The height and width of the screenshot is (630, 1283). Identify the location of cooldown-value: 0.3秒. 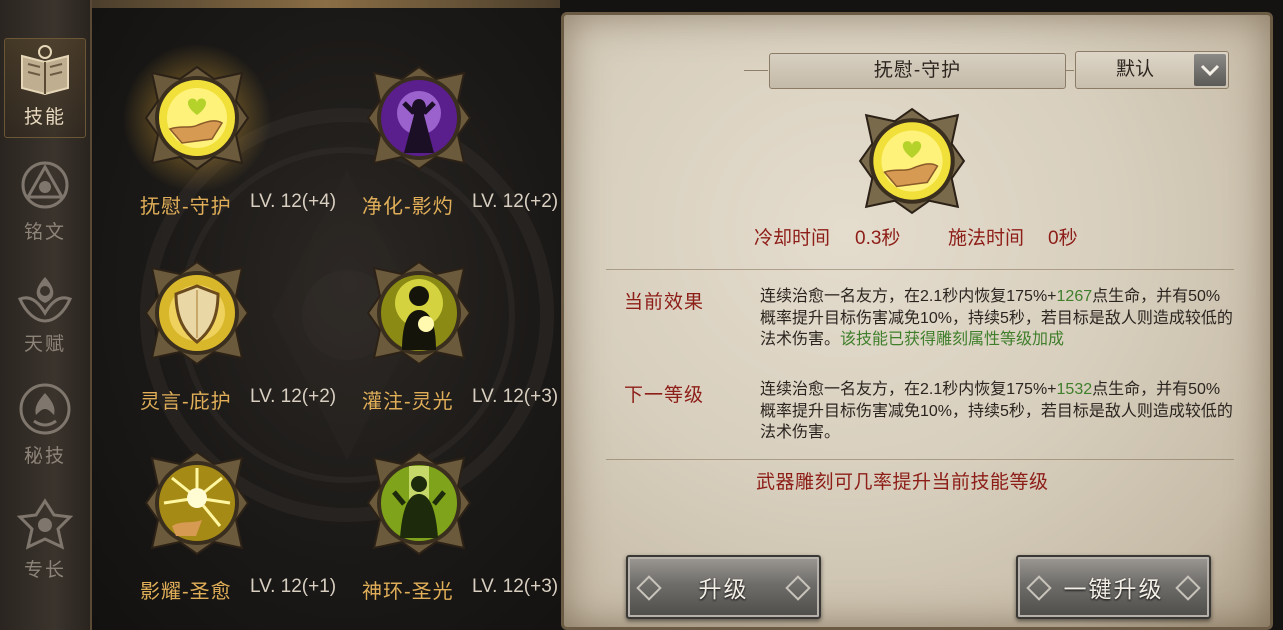
(878, 238).